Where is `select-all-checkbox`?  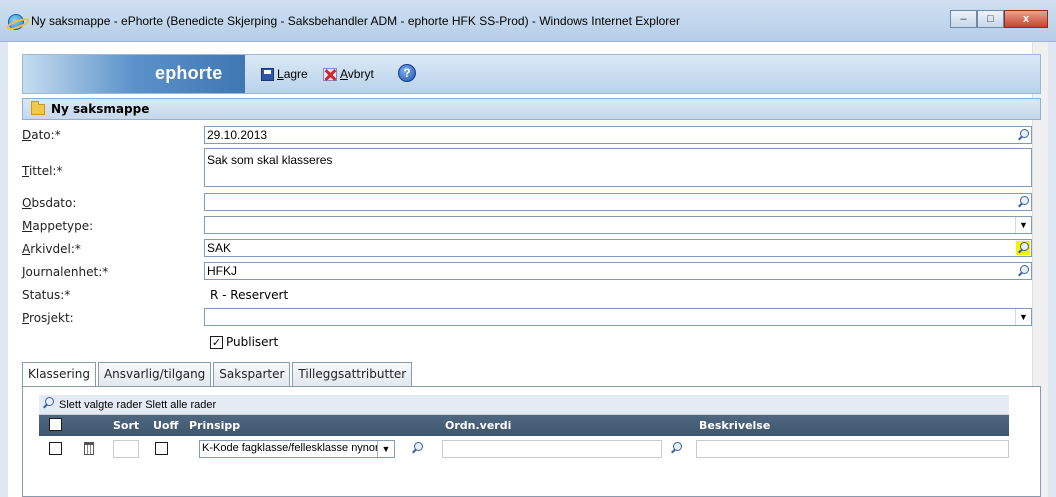
select-all-checkbox is located at coordinates (55, 424).